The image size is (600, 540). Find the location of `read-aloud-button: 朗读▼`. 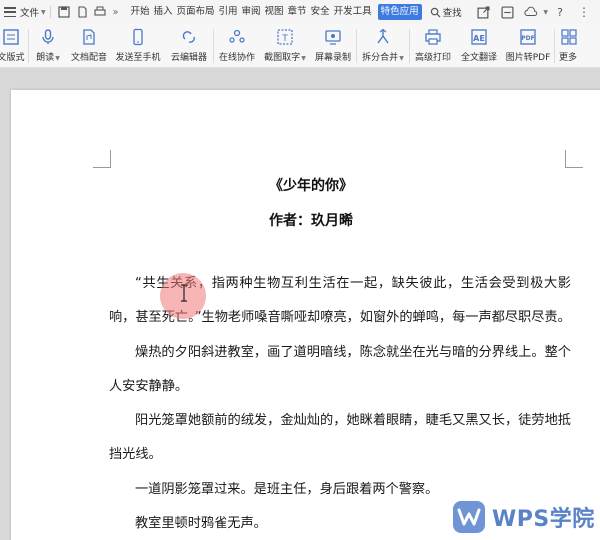

read-aloud-button: 朗读▼ is located at coordinates (48, 46).